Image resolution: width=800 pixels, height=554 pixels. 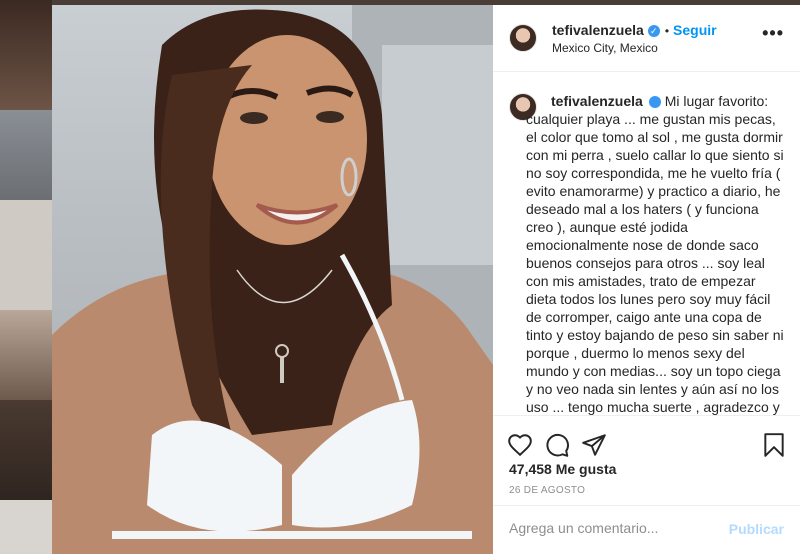 I want to click on heart-icon, so click(x=520, y=445).